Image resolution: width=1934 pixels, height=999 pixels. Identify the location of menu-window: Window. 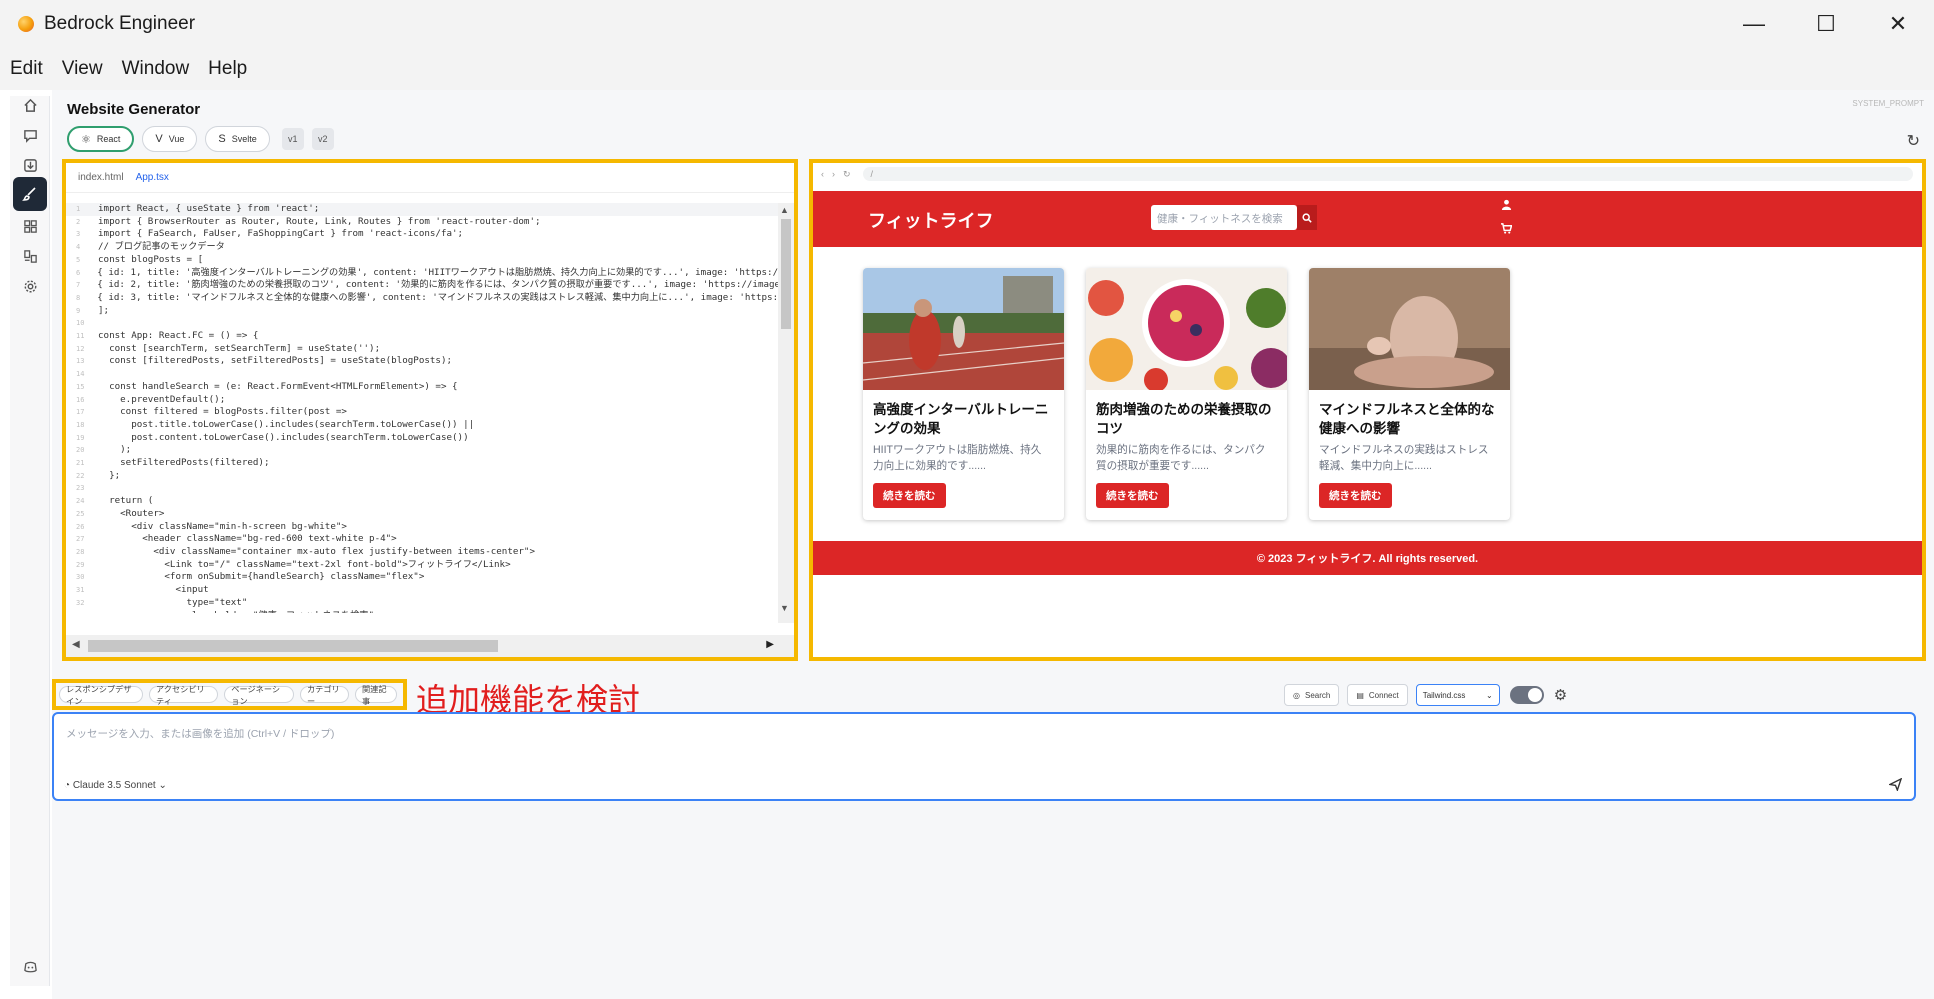
(156, 69).